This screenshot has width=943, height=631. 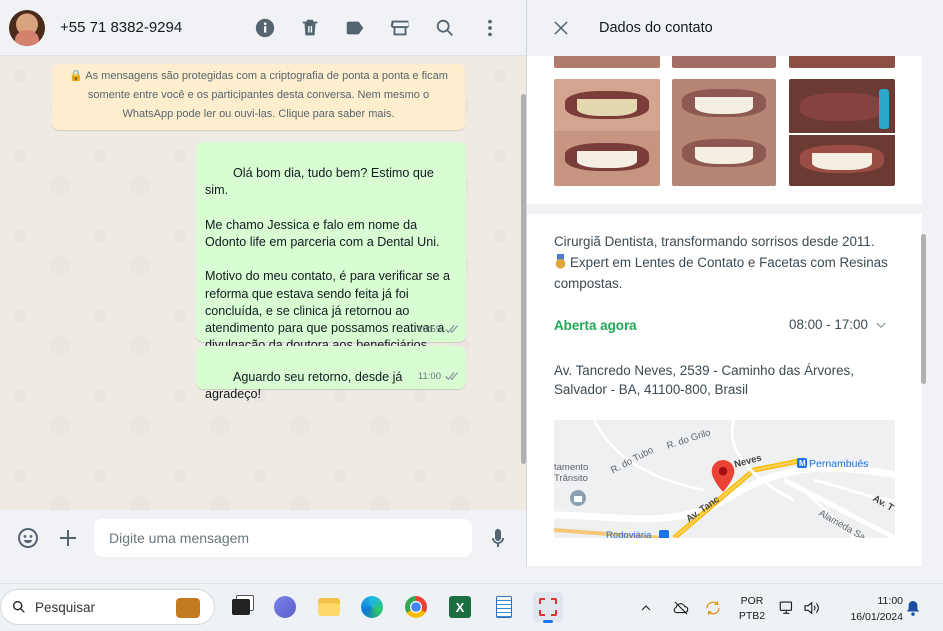 What do you see at coordinates (868, 609) in the screenshot?
I see `taskbar-clock: 11:00 16/01/2024` at bounding box center [868, 609].